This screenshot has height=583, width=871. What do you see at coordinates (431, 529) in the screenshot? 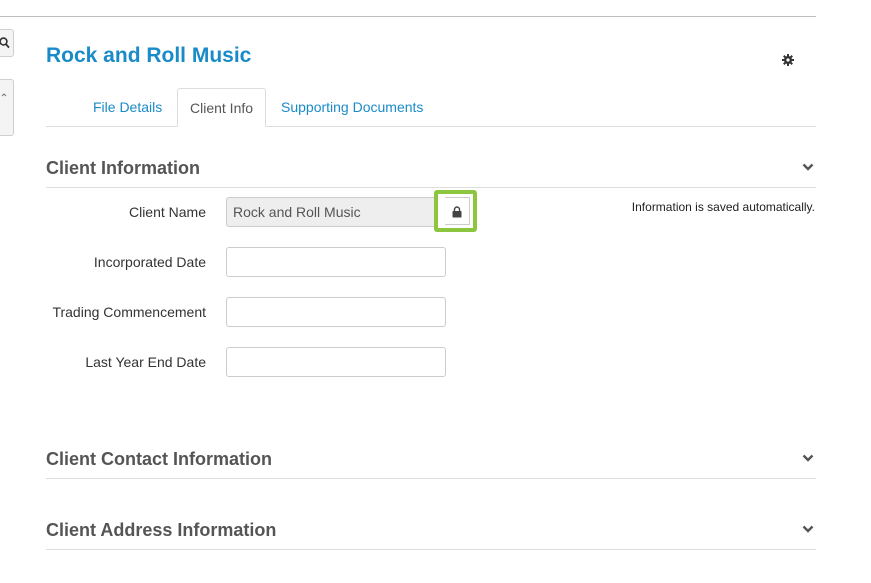
I see `section-client-address-information-header: Client Address Information` at bounding box center [431, 529].